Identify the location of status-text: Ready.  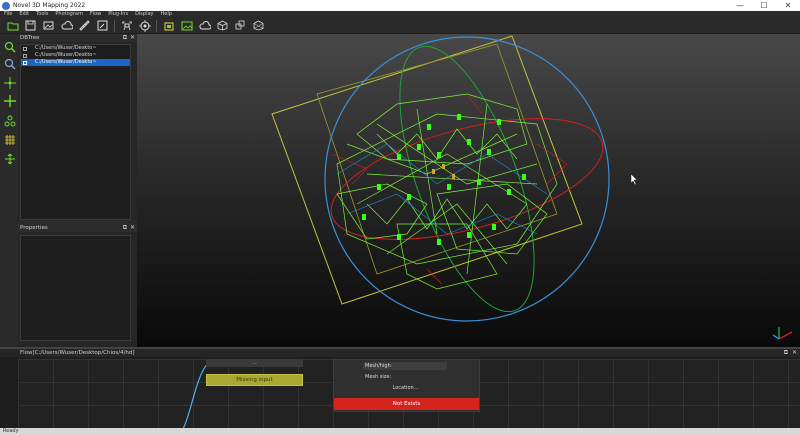
(11, 431).